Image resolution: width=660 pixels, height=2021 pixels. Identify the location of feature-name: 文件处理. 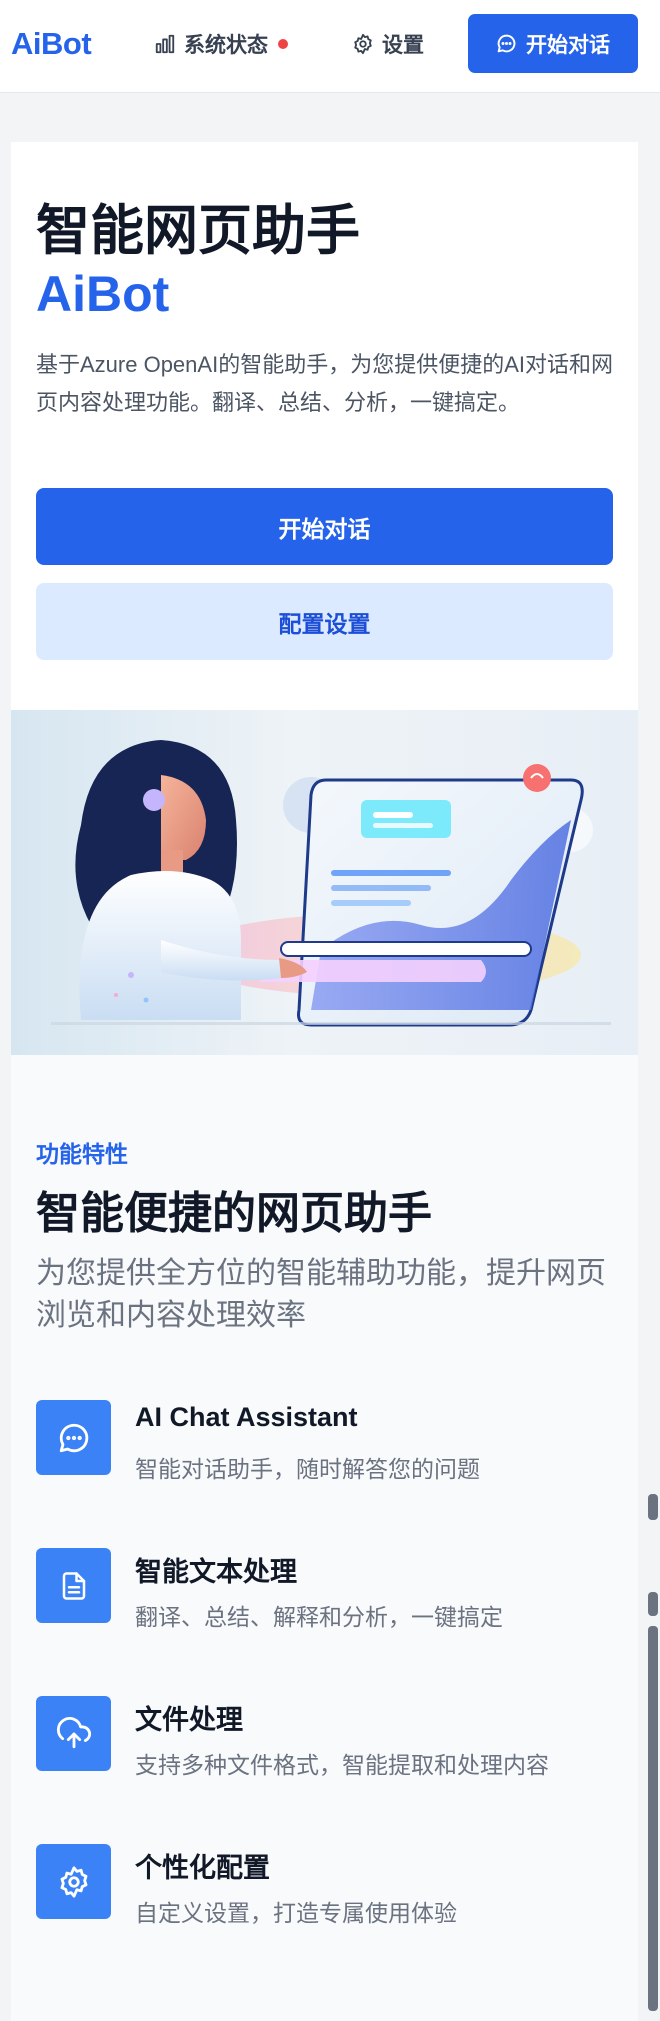
(189, 1720).